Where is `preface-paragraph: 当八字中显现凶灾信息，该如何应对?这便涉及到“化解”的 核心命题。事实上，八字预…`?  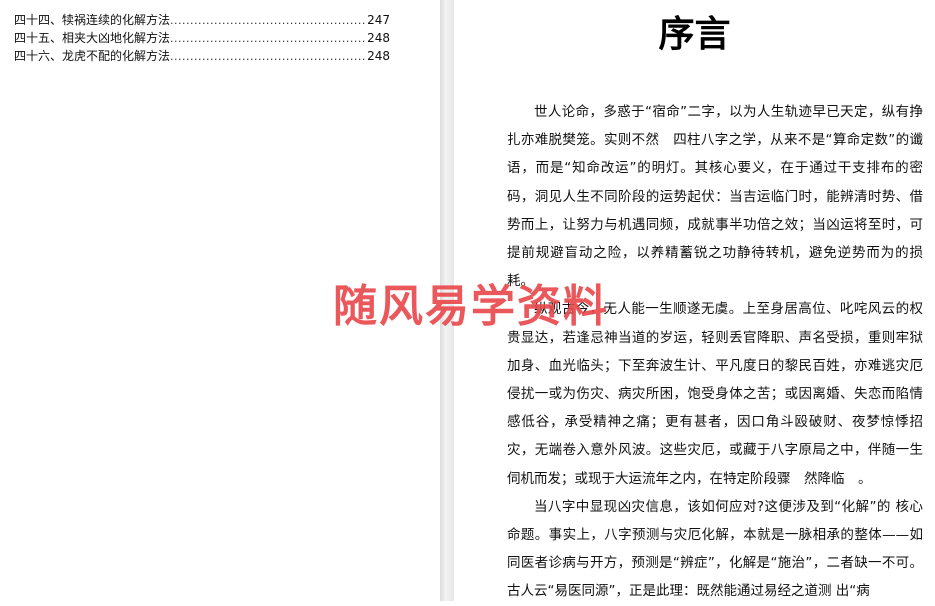
preface-paragraph: 当八字中显现凶灾信息，该如何应对?这便涉及到“化解”的 核心命题。事实上，八字预… is located at coordinates (715, 549).